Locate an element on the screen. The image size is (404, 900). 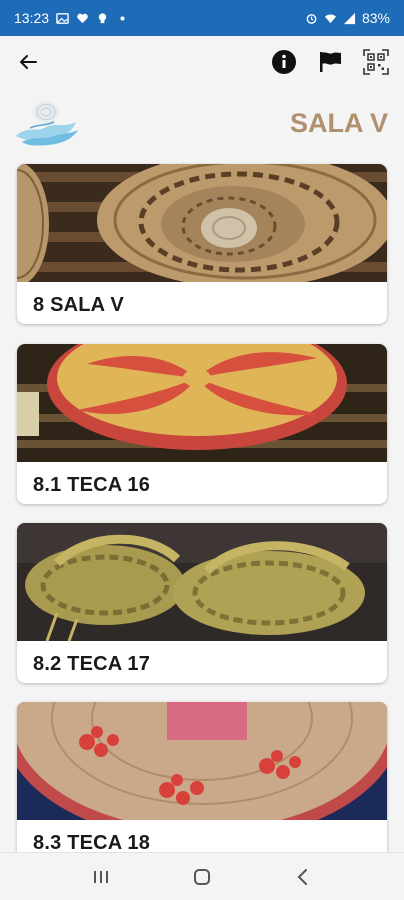
flag-button is located at coordinates (330, 62).